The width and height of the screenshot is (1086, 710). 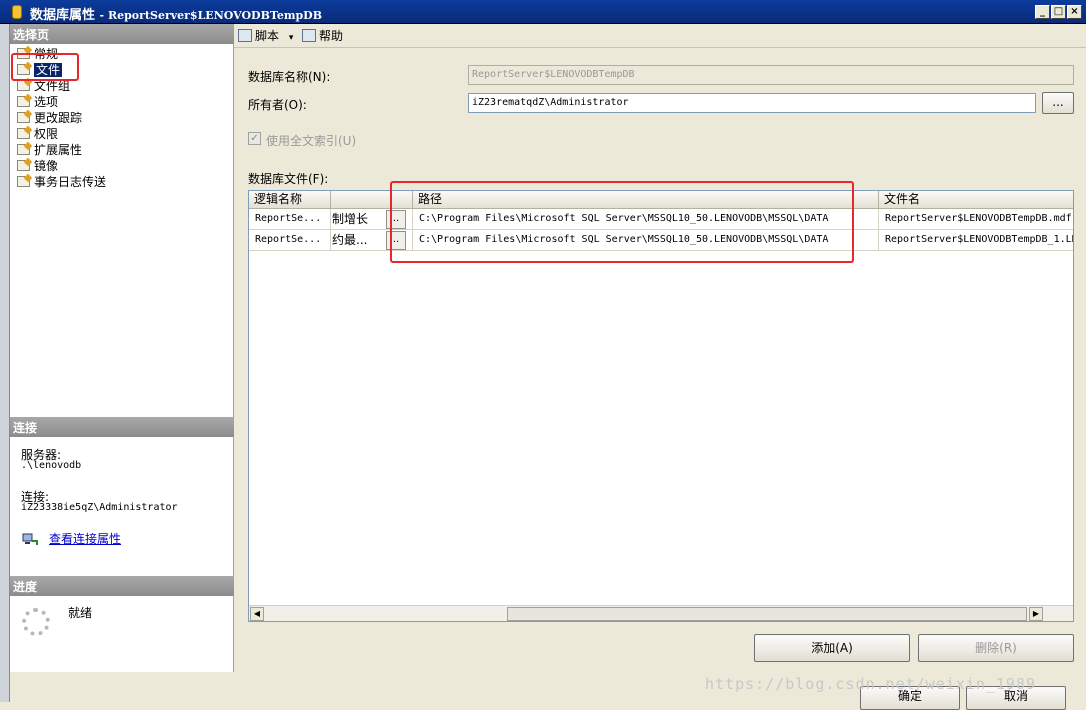 What do you see at coordinates (311, 141) in the screenshot?
I see `fulltext-label: 使用全文索引(U)` at bounding box center [311, 141].